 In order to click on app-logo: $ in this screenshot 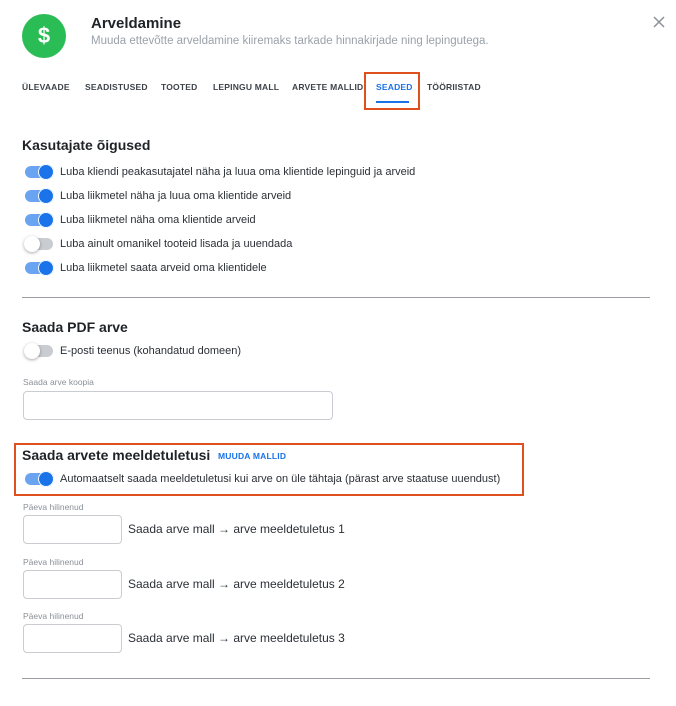, I will do `click(44, 36)`.